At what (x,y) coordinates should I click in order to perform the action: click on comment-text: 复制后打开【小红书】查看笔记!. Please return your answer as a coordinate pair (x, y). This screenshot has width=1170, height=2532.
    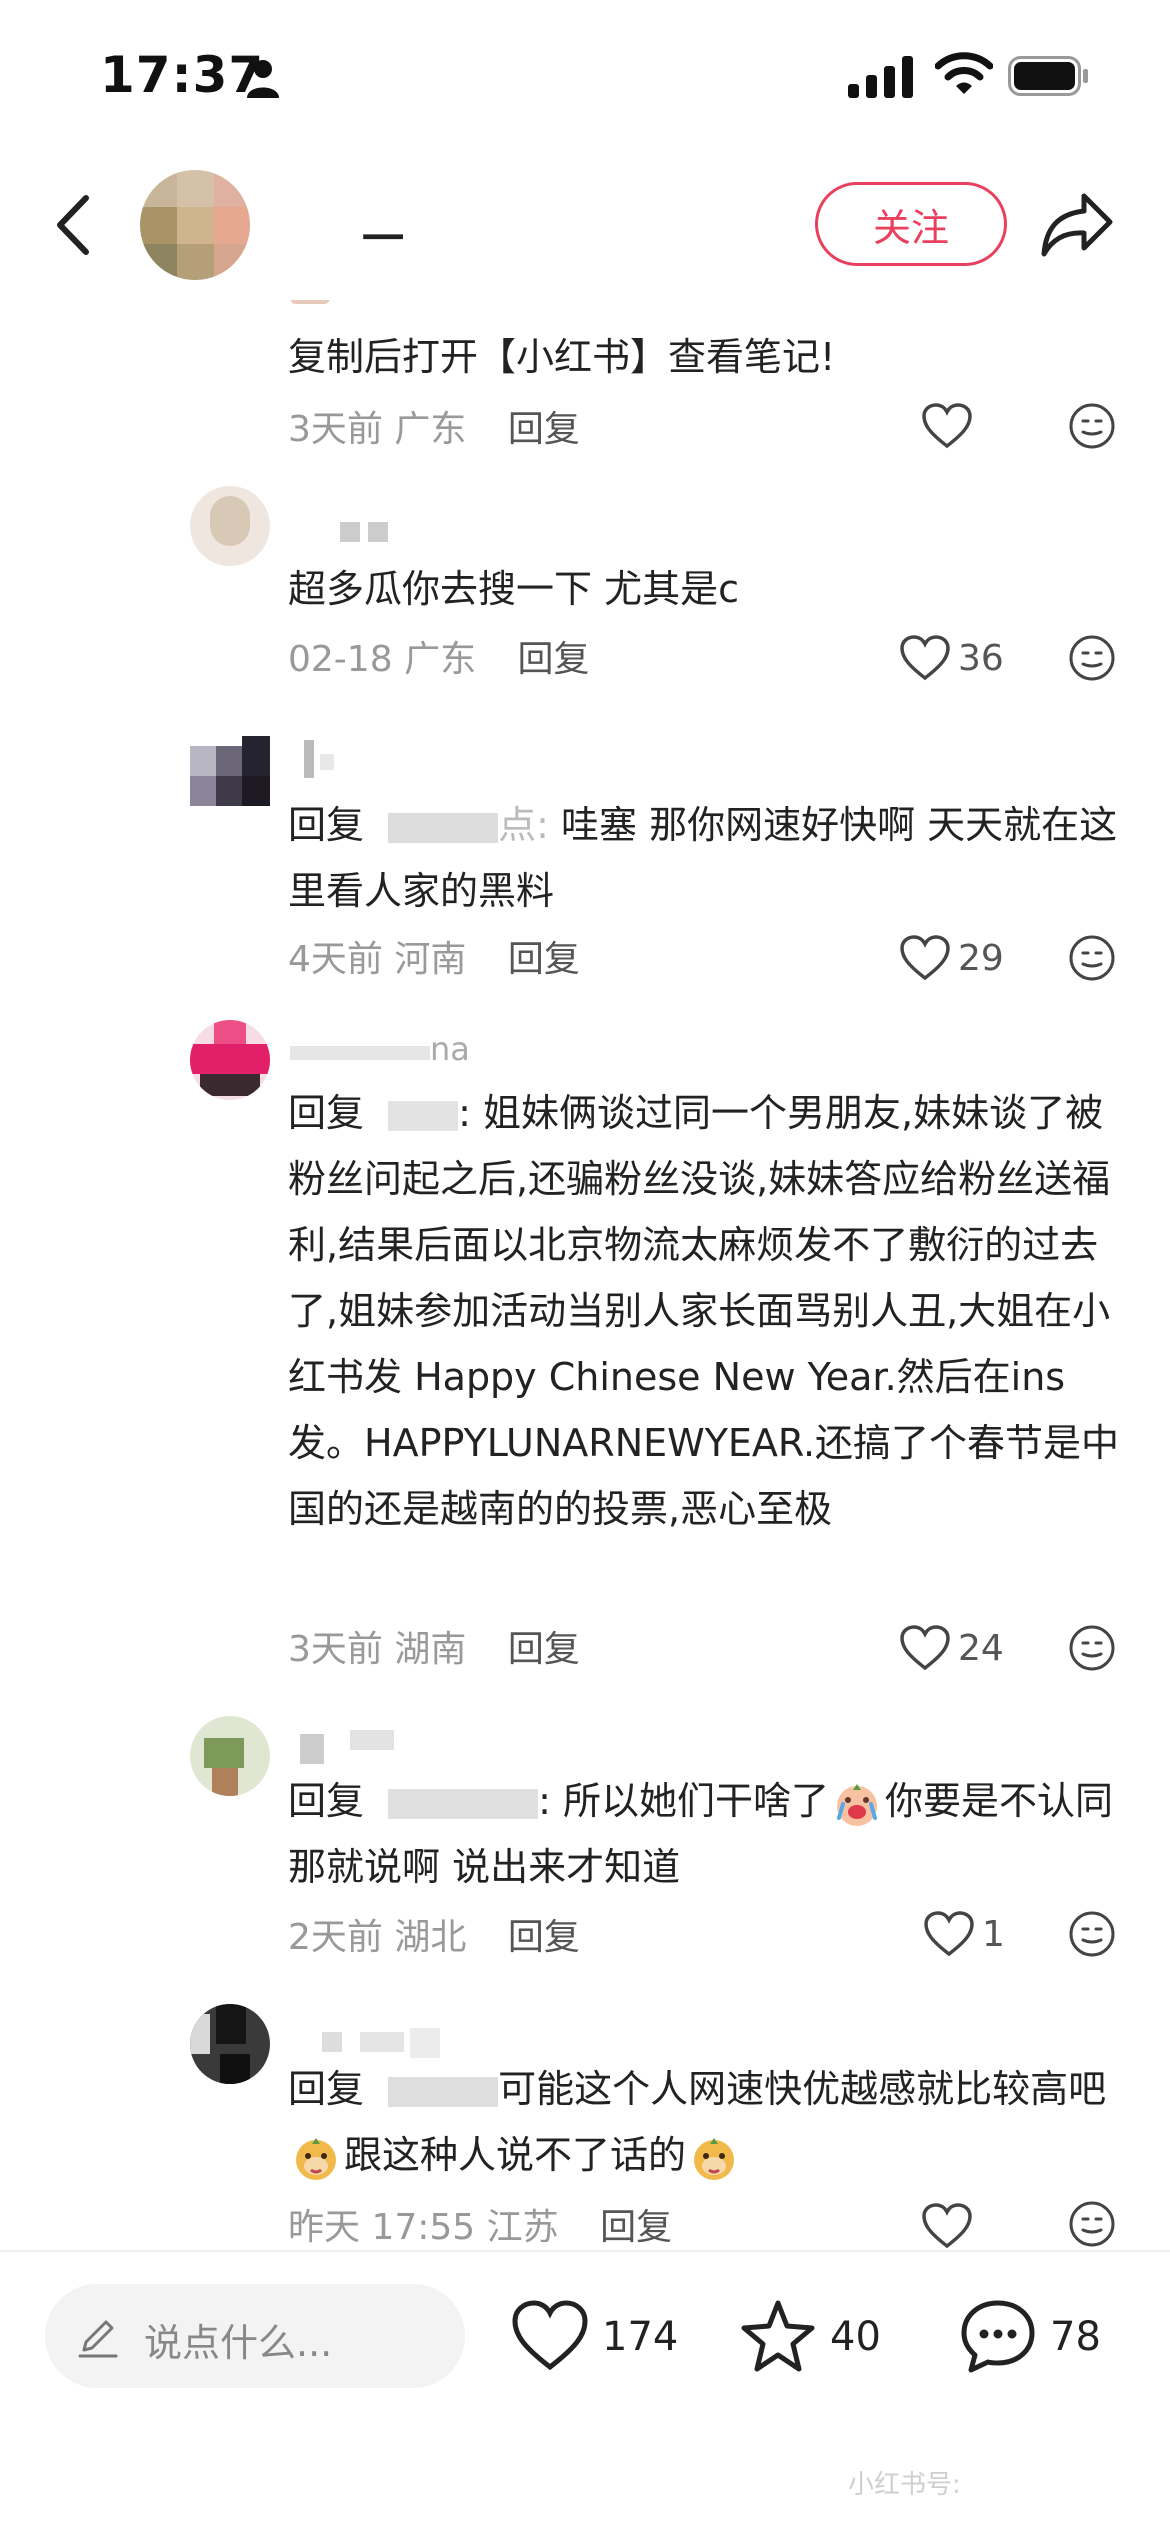
    Looking at the image, I should click on (562, 357).